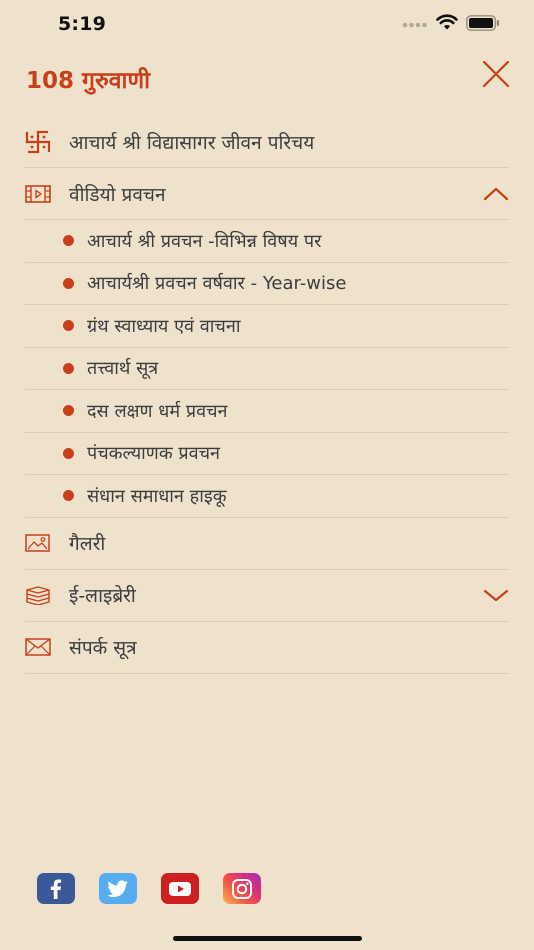 This screenshot has height=950, width=534. Describe the element at coordinates (88, 81) in the screenshot. I see `app-title: 108 गुरुवाणी` at that location.